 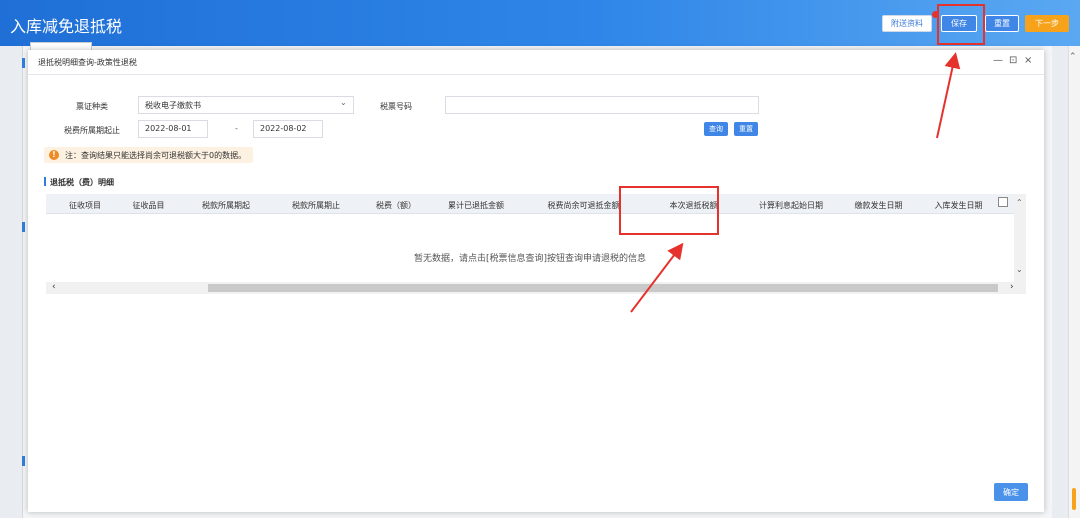 I want to click on chevron-right-icon: ›, so click(x=1012, y=287).